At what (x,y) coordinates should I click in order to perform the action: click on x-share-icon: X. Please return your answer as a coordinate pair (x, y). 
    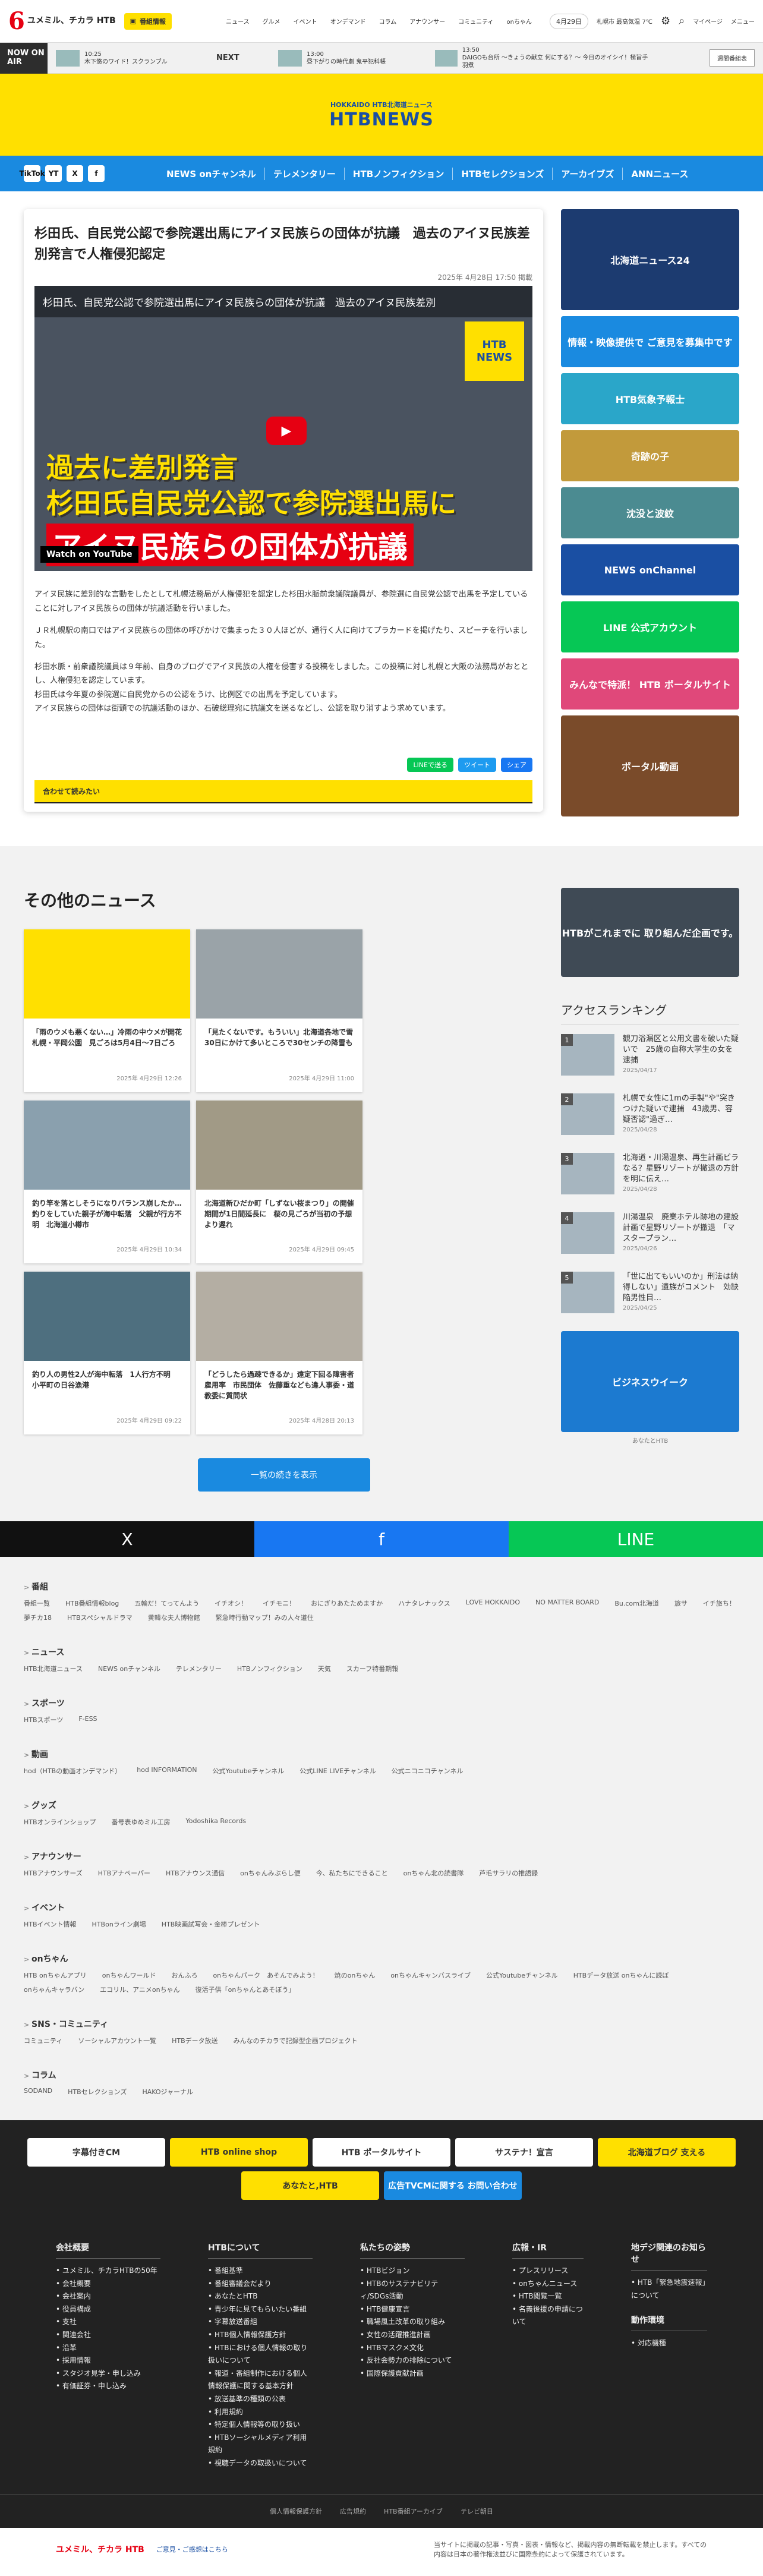
    Looking at the image, I should click on (127, 1539).